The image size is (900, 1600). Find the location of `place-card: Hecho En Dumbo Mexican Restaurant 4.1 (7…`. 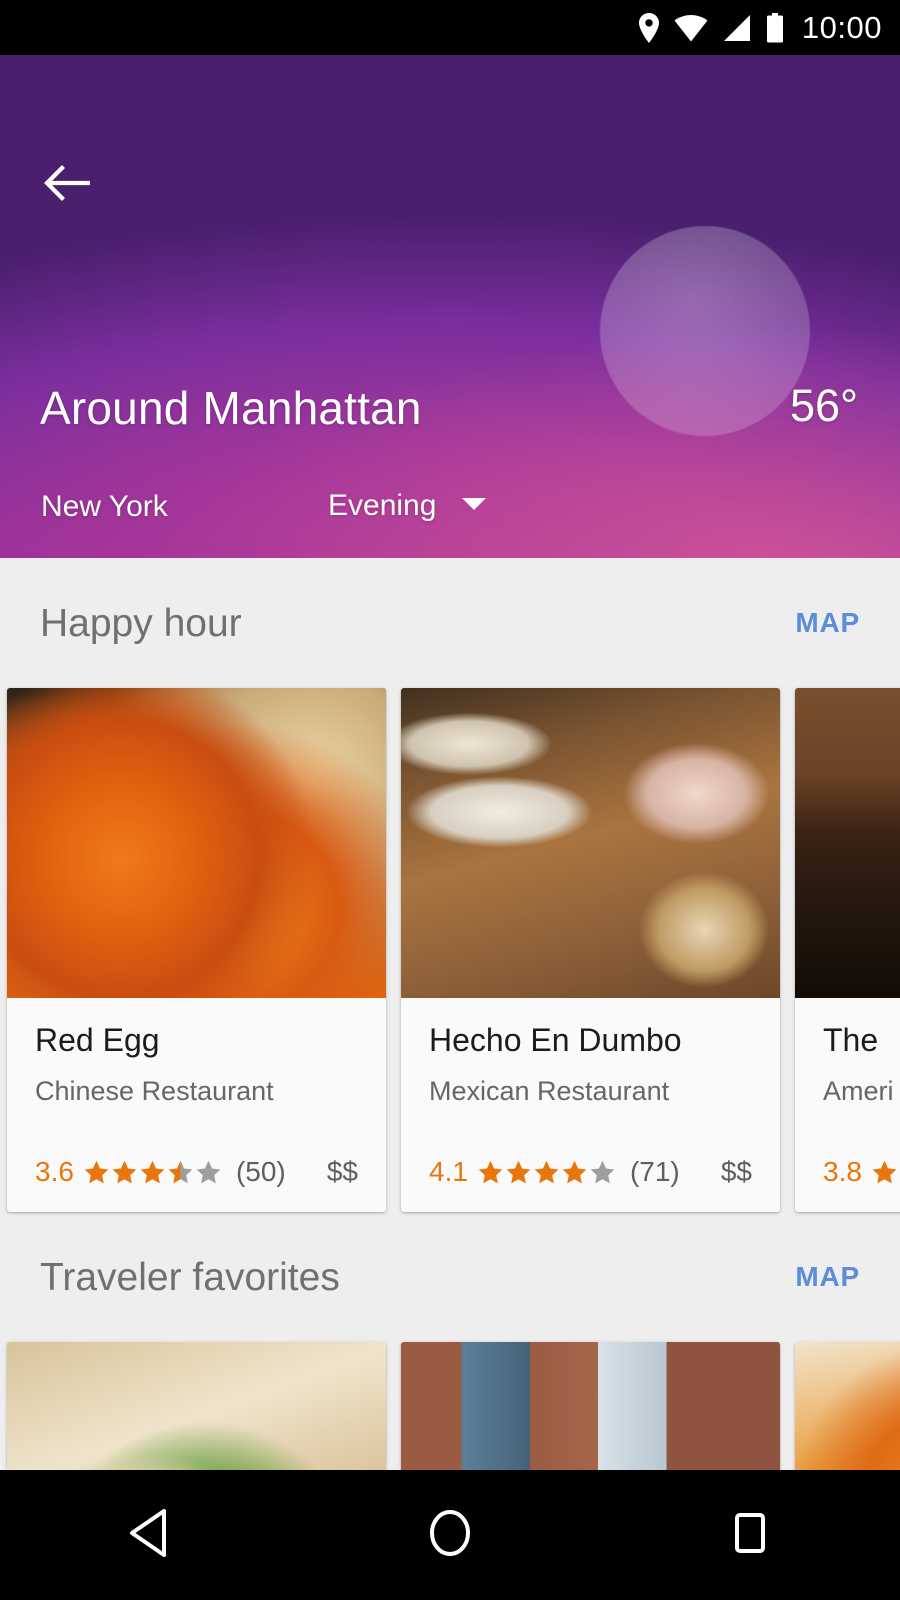

place-card: Hecho En Dumbo Mexican Restaurant 4.1 (7… is located at coordinates (590, 950).